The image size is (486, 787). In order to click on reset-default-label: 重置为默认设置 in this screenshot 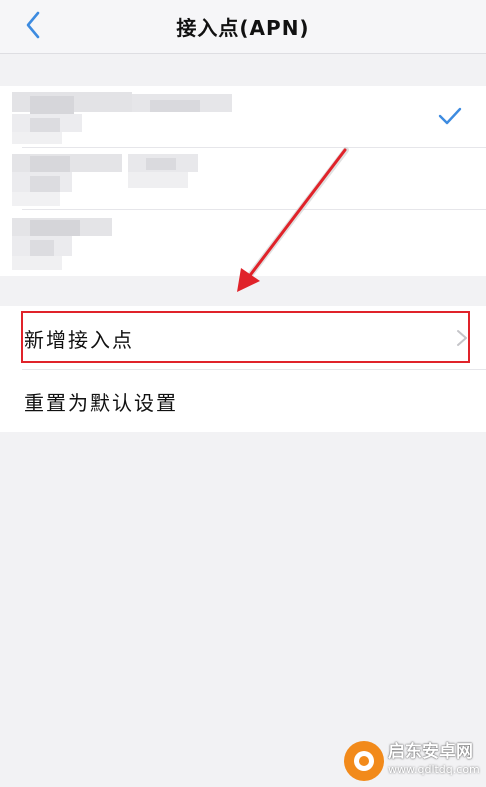, I will do `click(101, 403)`.